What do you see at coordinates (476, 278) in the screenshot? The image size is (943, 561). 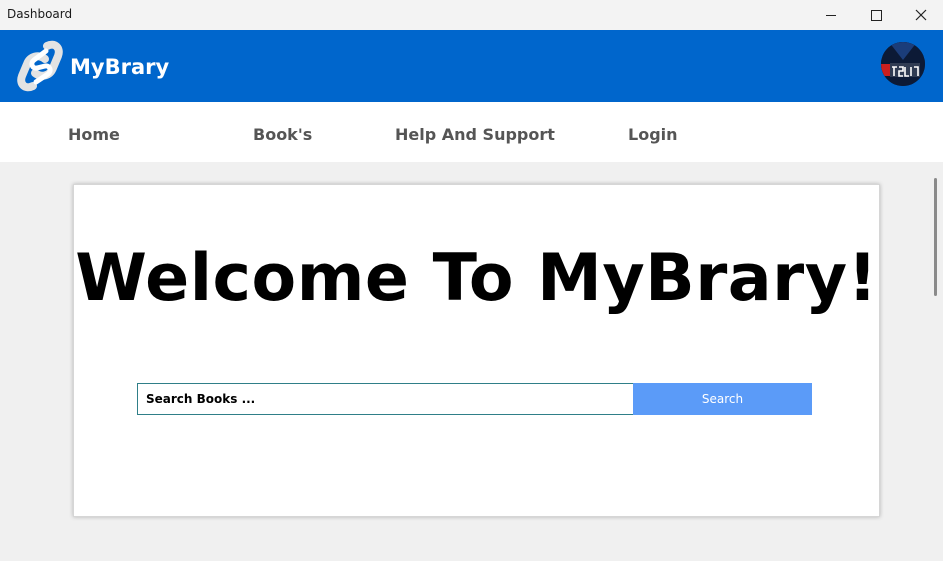 I see `page-title: Welcome To MyBrary!` at bounding box center [476, 278].